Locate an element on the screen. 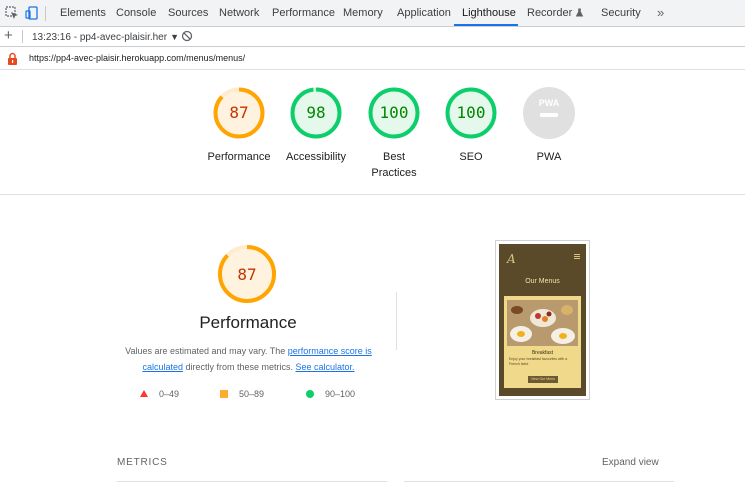 This screenshot has width=745, height=487. legend-pass: 90–100 is located at coordinates (330, 394).